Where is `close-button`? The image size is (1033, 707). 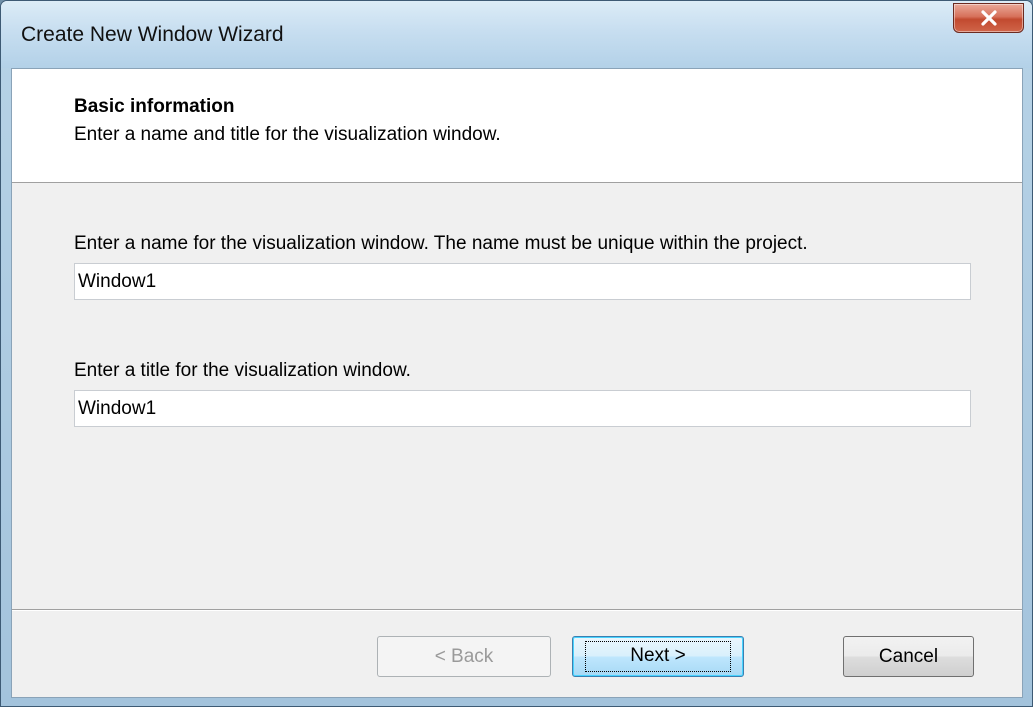 close-button is located at coordinates (988, 18).